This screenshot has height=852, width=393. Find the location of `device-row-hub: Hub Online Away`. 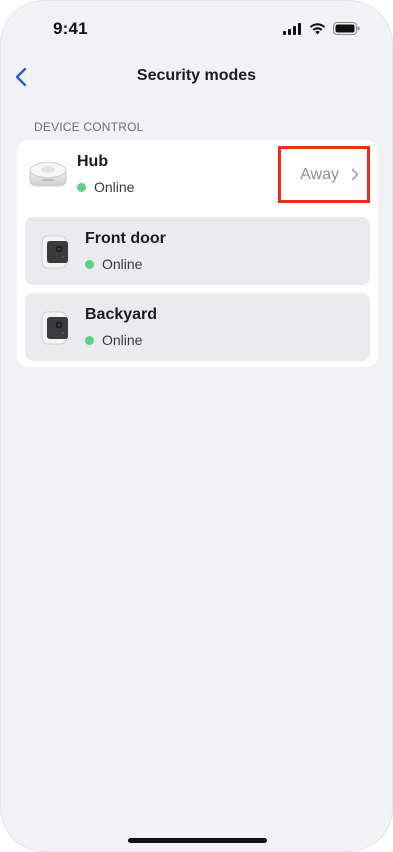

device-row-hub: Hub Online Away is located at coordinates (197, 176).